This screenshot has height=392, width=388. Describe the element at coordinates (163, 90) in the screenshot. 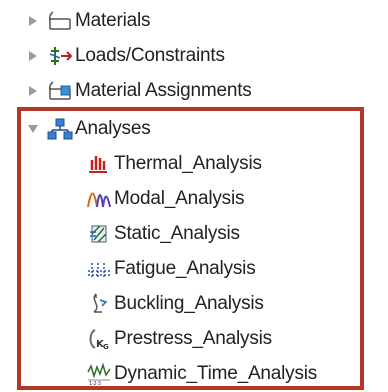

I see `tree-item-label: Material Assignments` at that location.